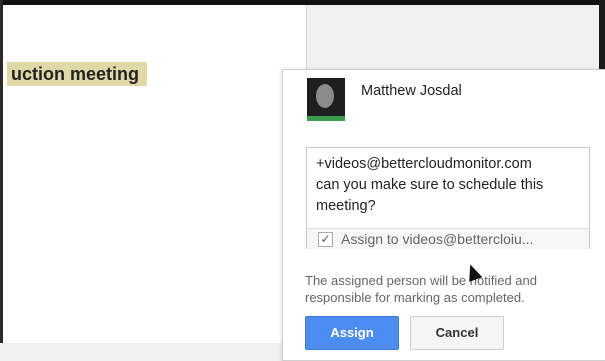 Image resolution: width=605 pixels, height=361 pixels. What do you see at coordinates (457, 333) in the screenshot?
I see `cancel-button: Cancel` at bounding box center [457, 333].